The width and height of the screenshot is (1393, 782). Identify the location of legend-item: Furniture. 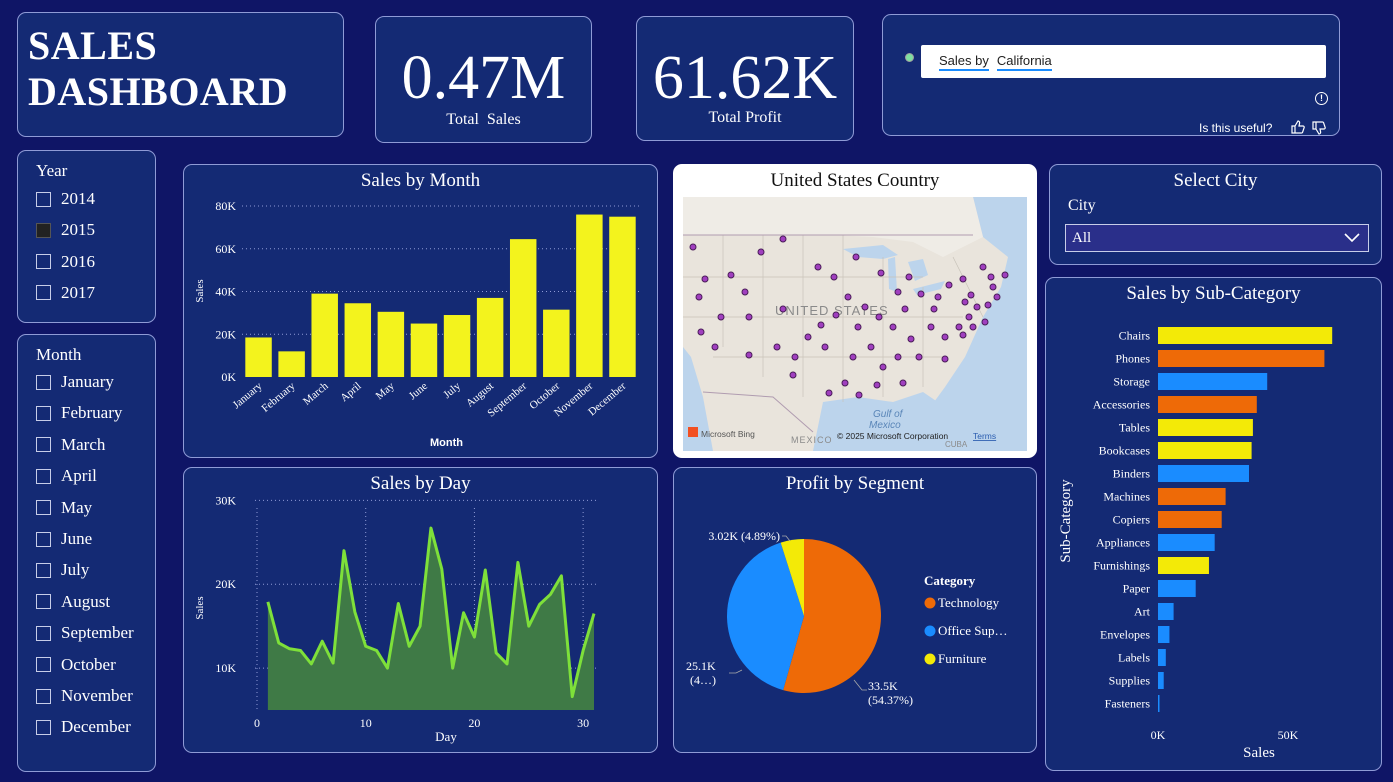
(962, 658).